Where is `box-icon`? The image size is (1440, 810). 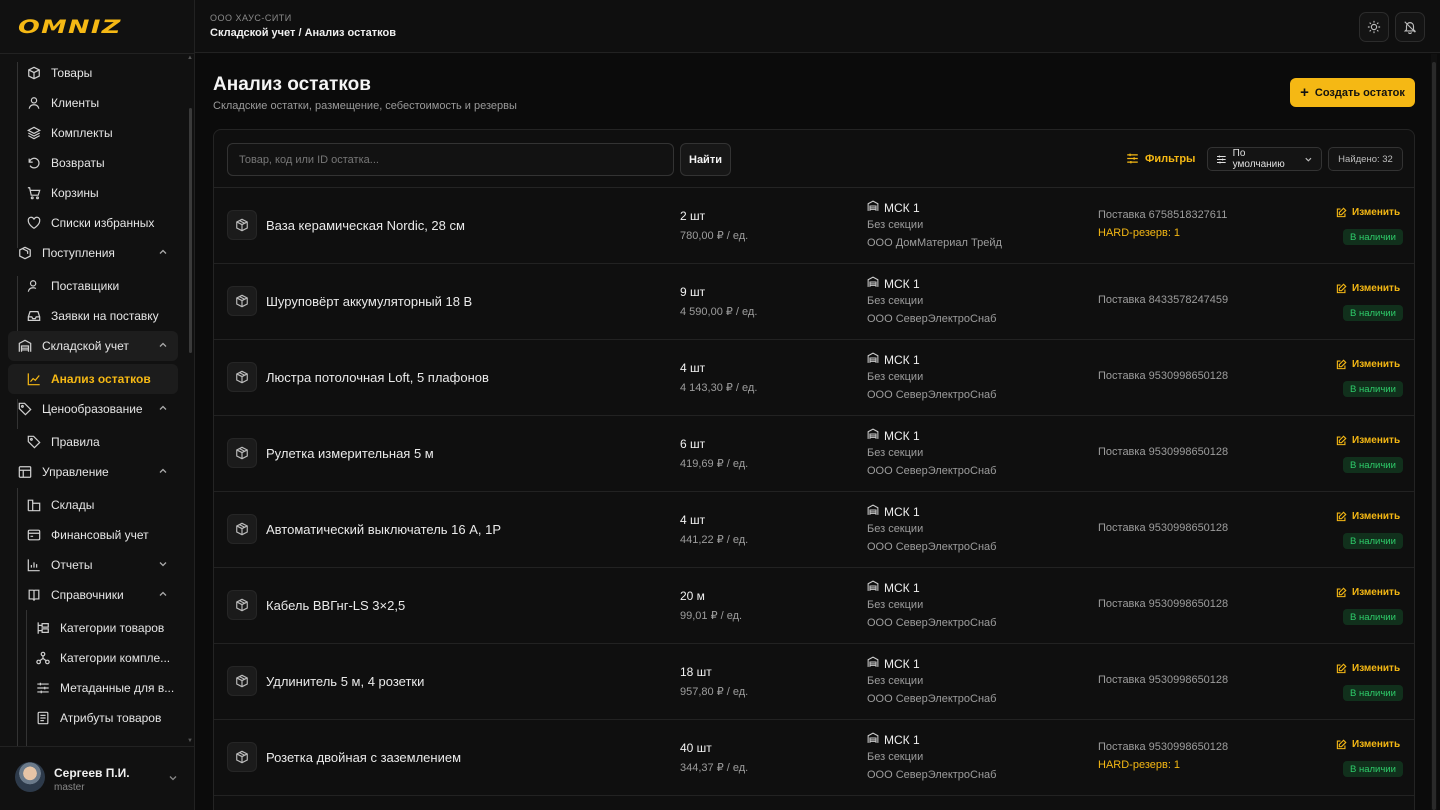
box-icon is located at coordinates (242, 225).